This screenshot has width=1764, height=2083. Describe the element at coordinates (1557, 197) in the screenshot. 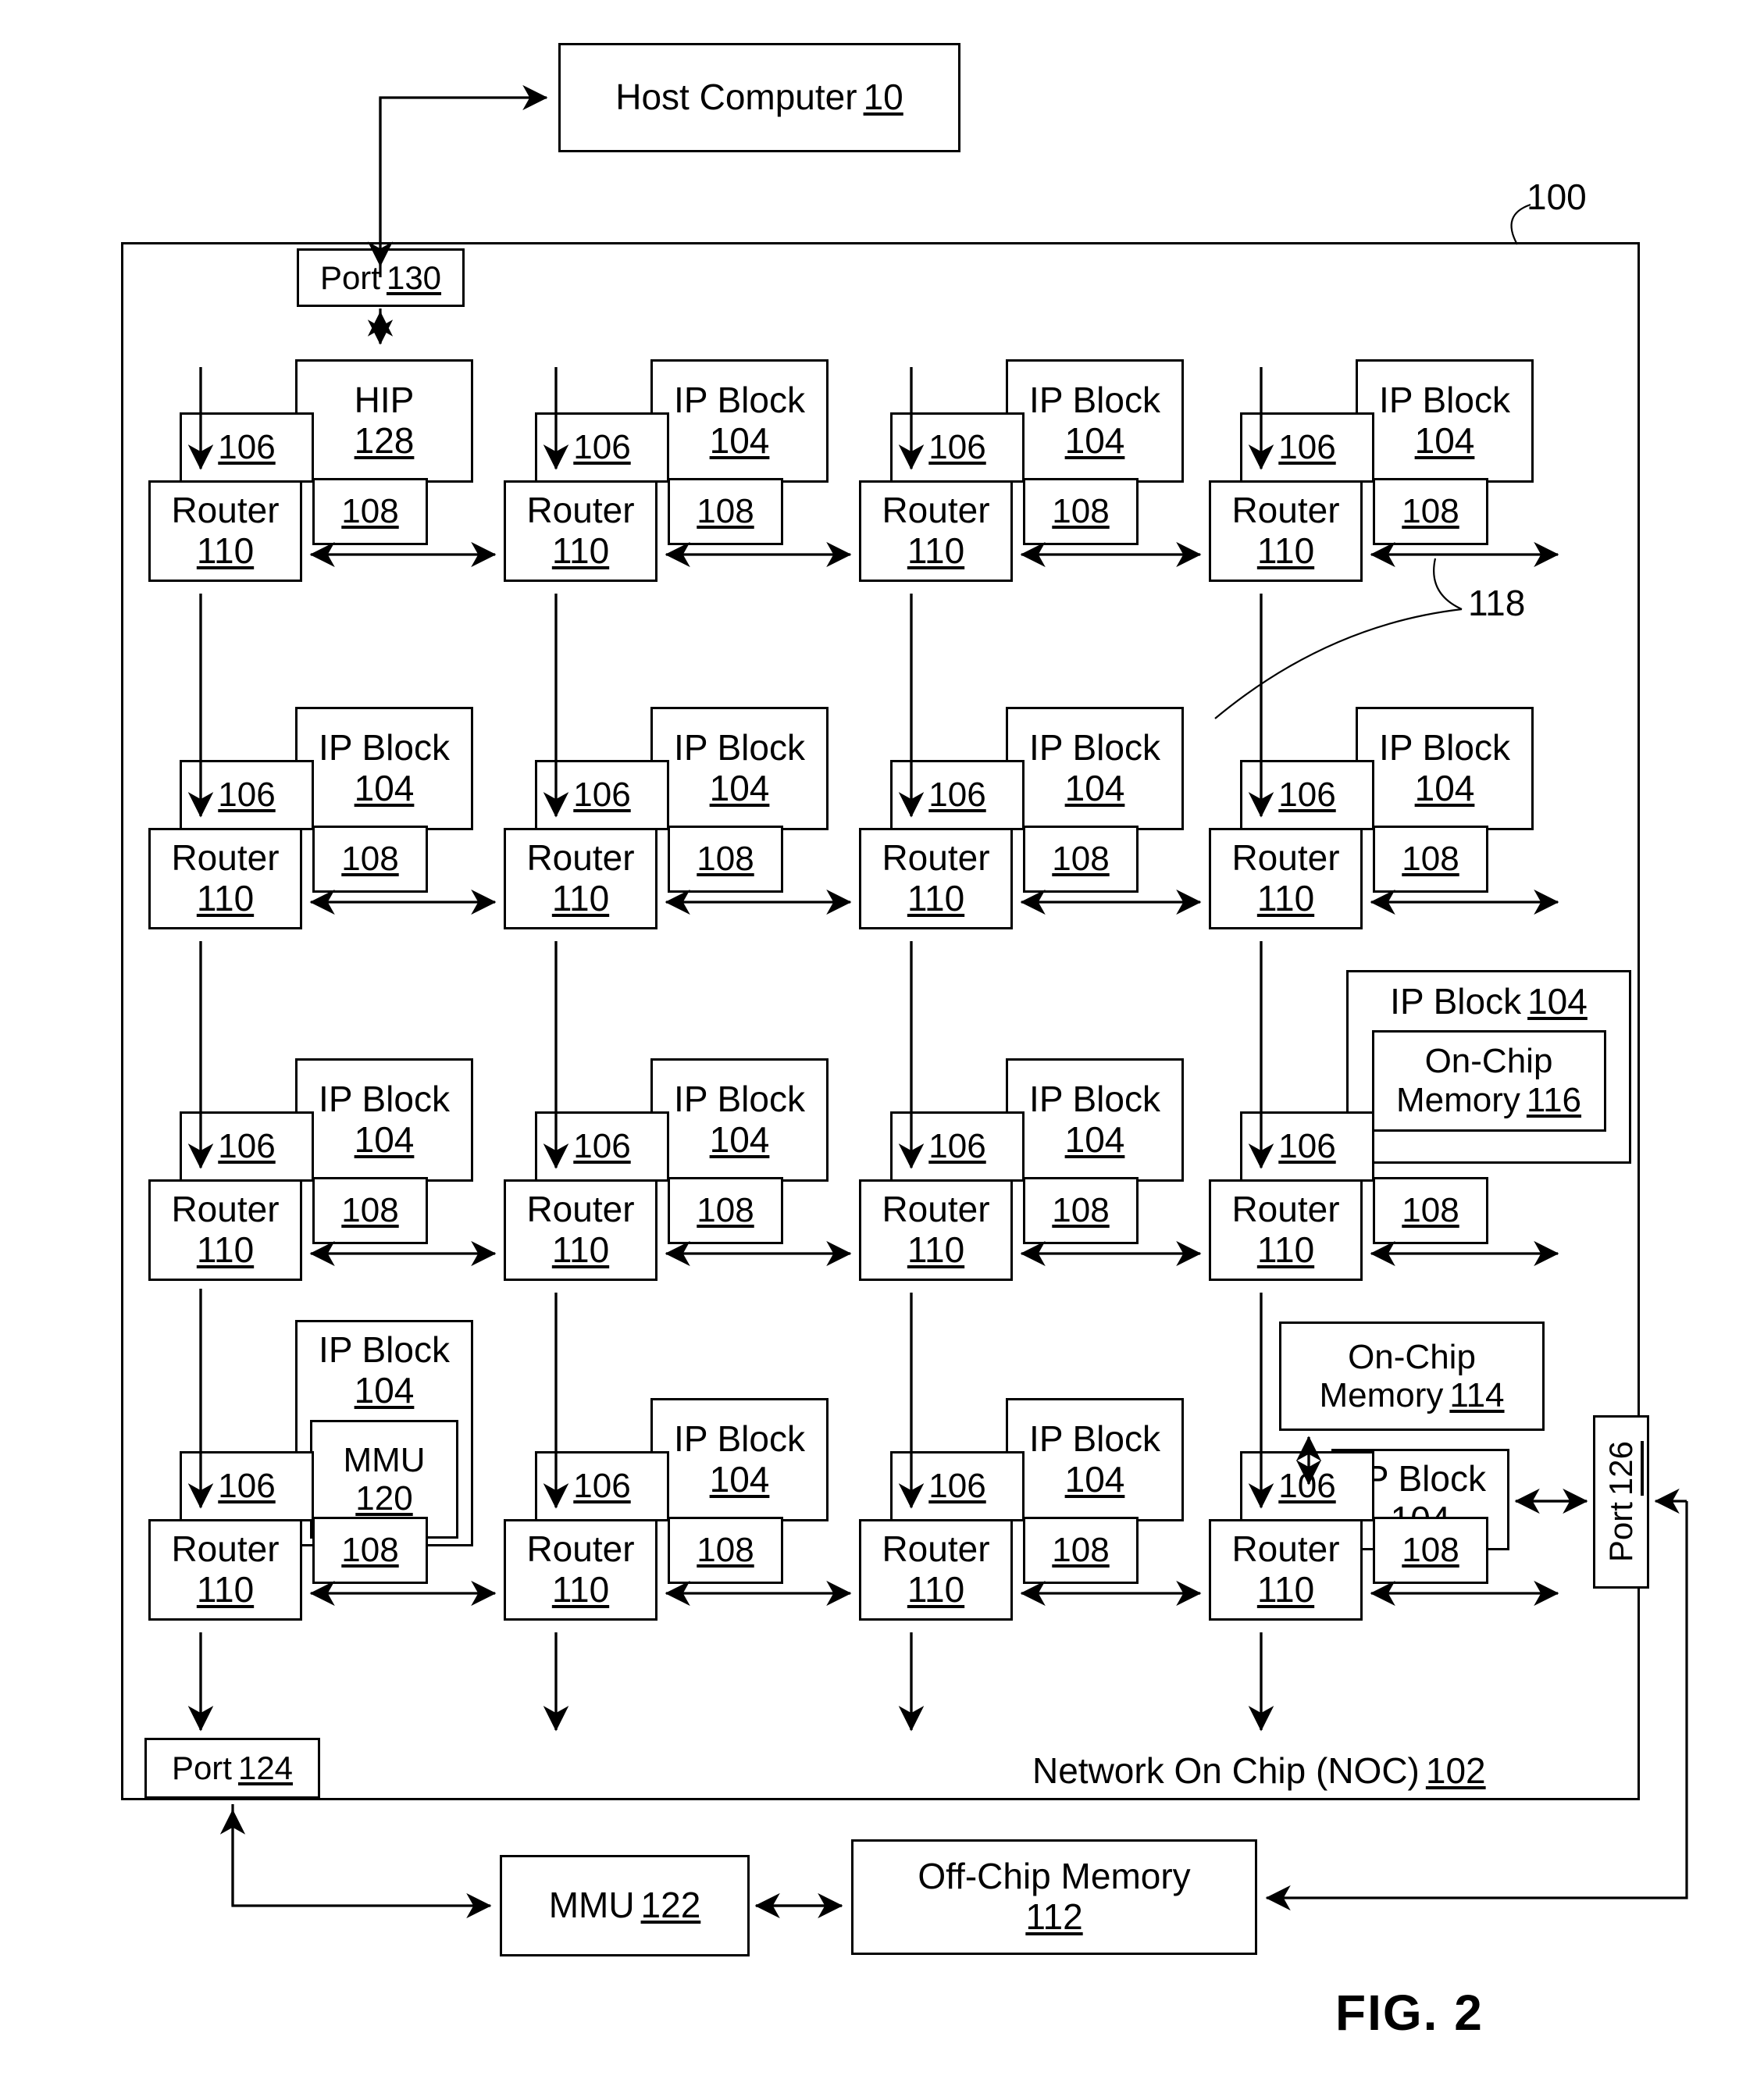

I see `system-ref-100: 100` at that location.